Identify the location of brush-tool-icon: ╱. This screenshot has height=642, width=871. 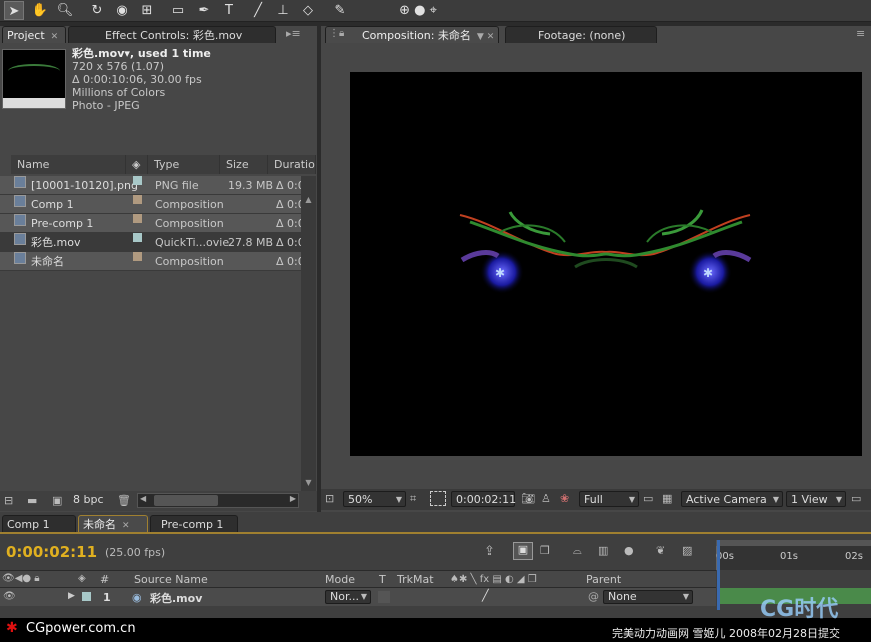
(258, 10).